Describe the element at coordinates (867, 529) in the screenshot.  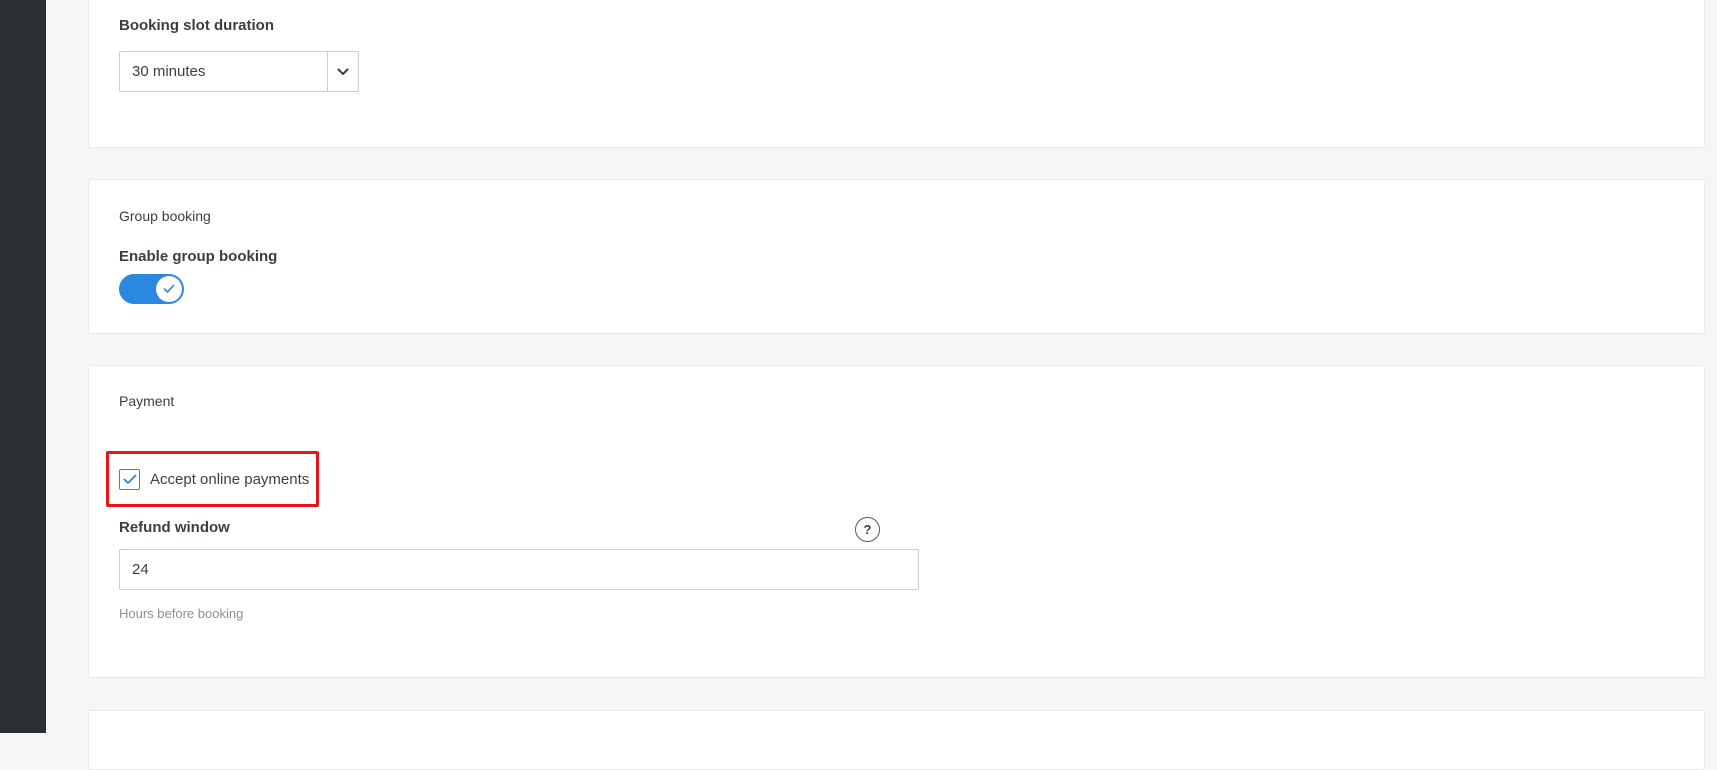
I see `help-icon: ?` at that location.